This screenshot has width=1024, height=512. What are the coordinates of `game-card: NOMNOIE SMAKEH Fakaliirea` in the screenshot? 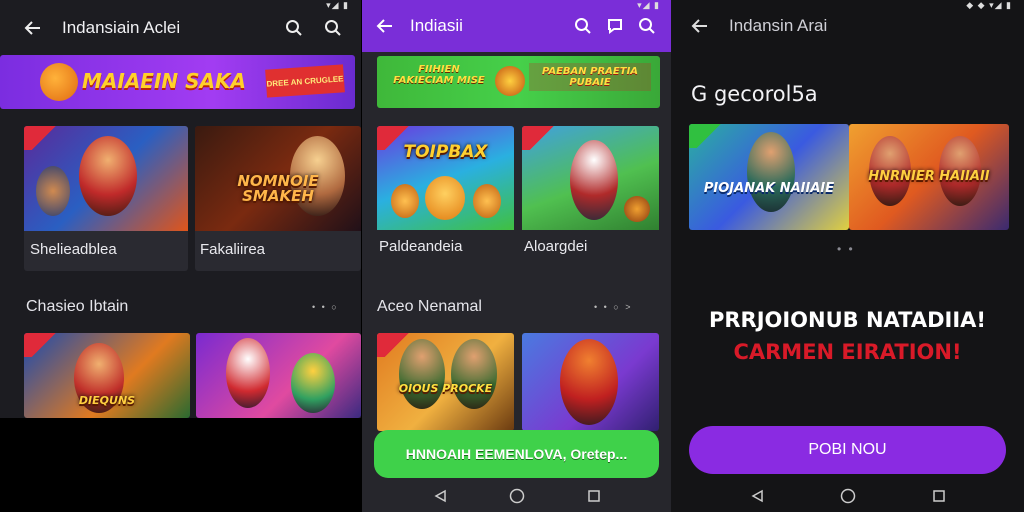 It's located at (278, 198).